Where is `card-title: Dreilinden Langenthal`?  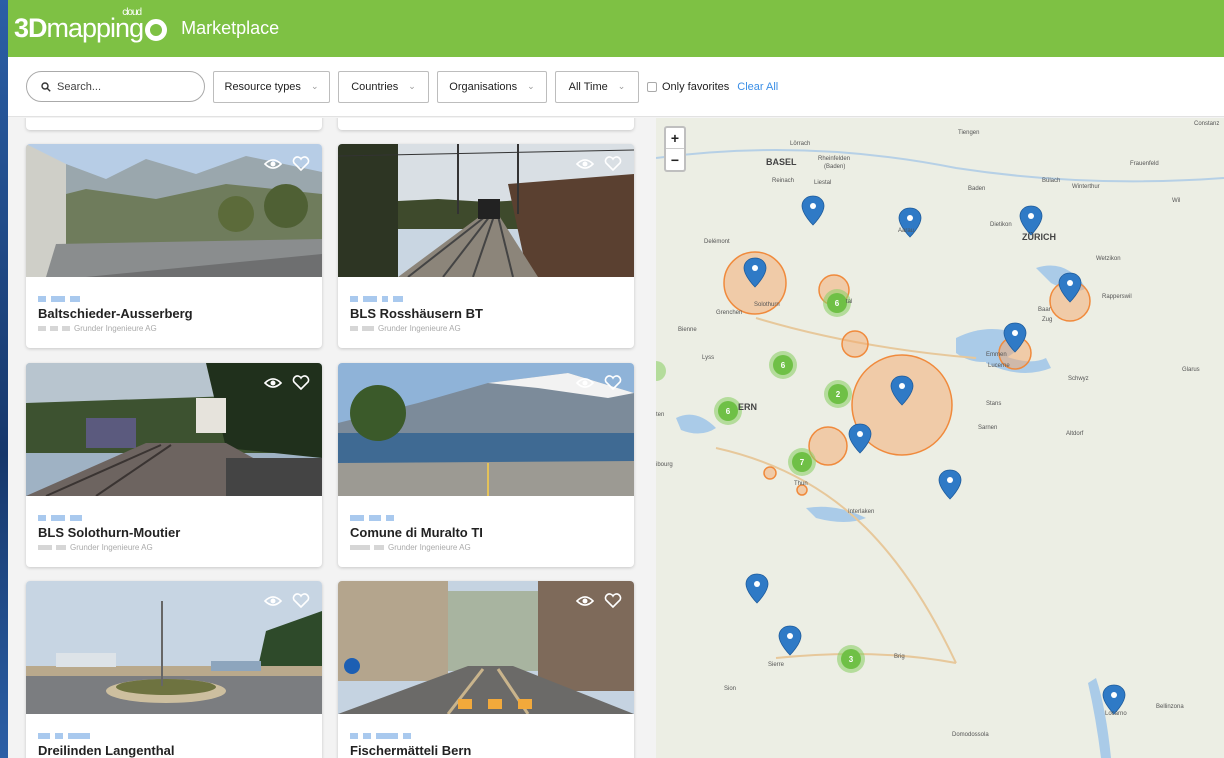
card-title: Dreilinden Langenthal is located at coordinates (106, 750).